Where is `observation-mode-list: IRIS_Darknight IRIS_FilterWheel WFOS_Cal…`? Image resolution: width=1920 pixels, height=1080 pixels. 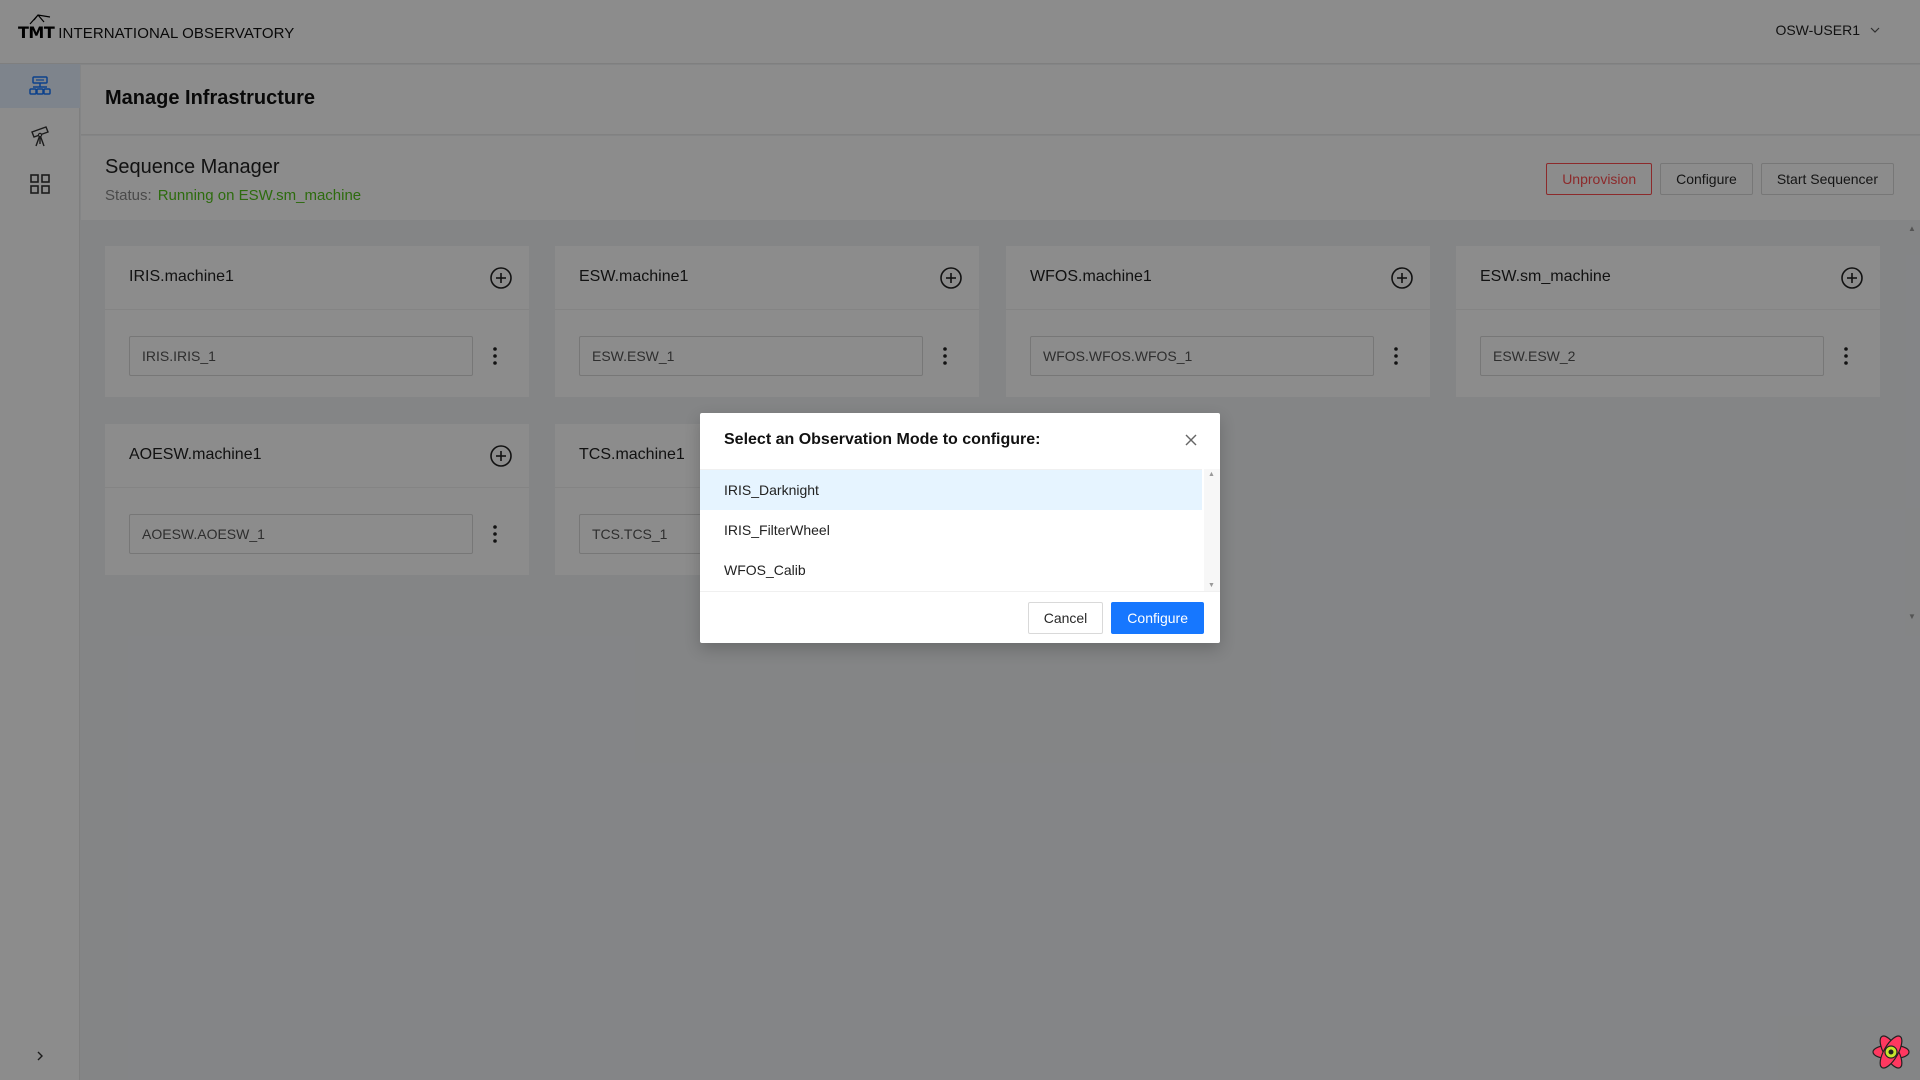
observation-mode-list: IRIS_Darknight IRIS_FilterWheel WFOS_Cal… is located at coordinates (951, 530).